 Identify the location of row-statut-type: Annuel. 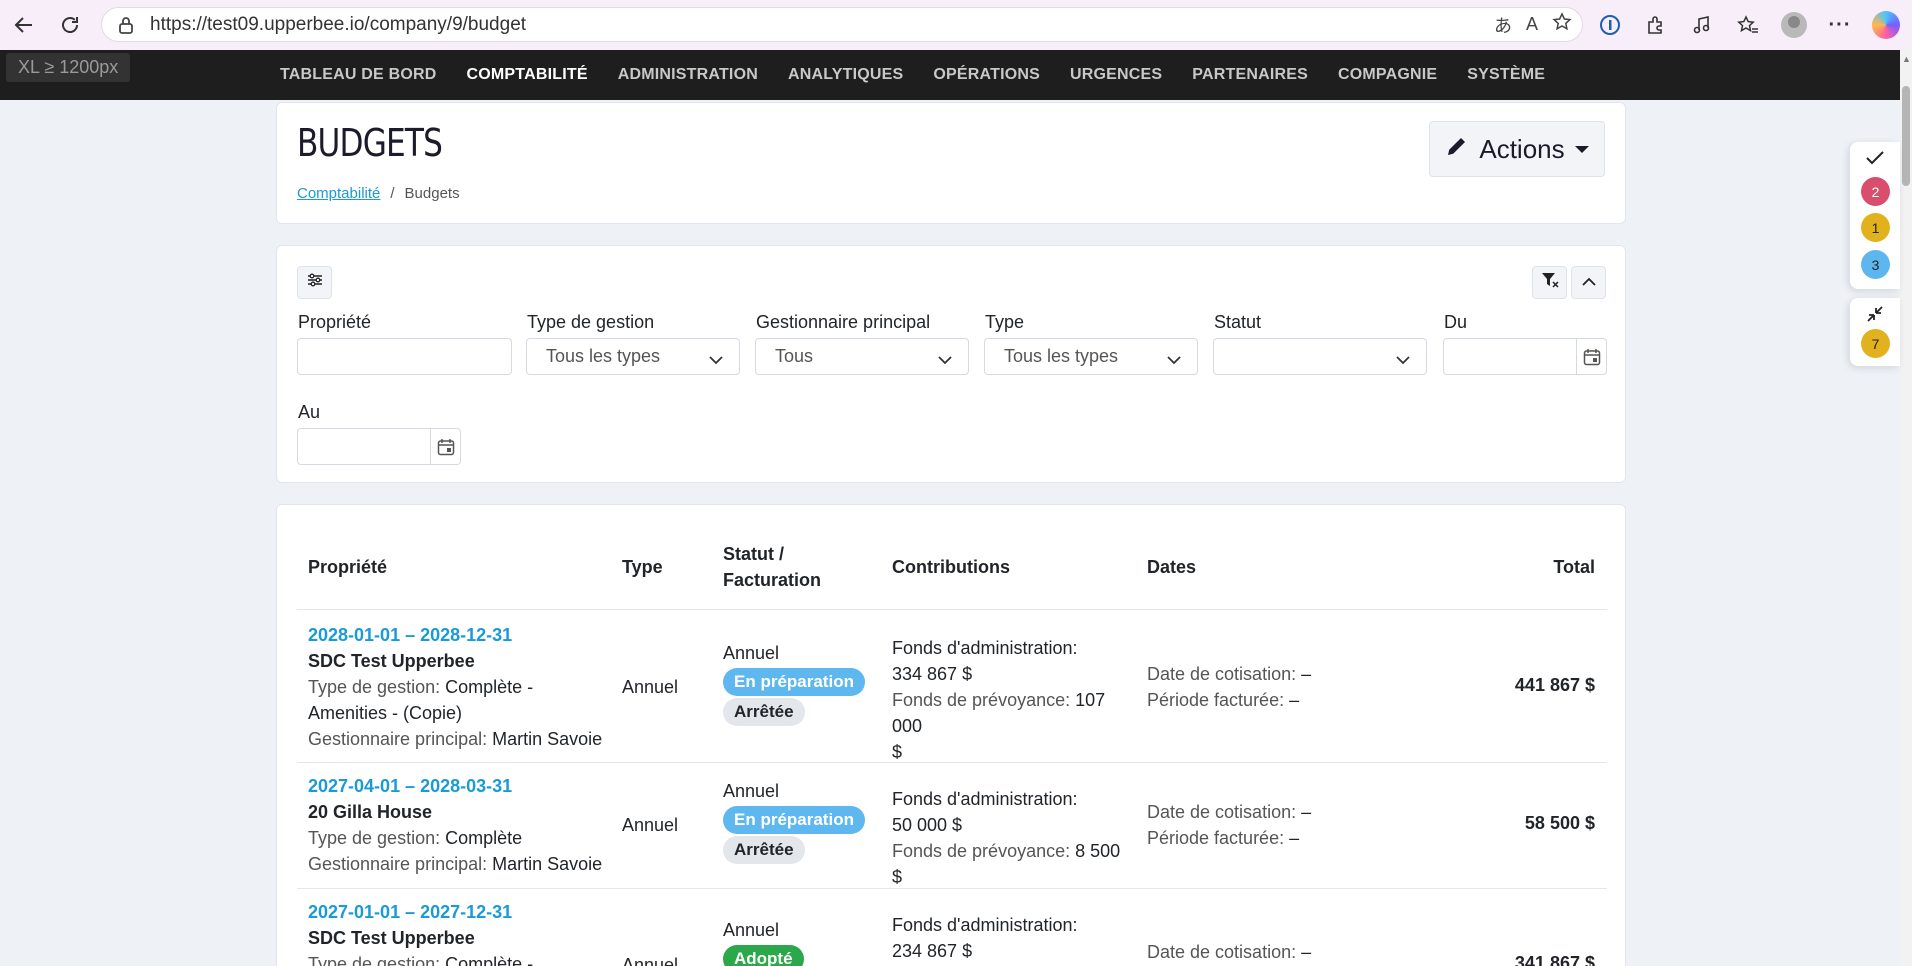
(751, 653).